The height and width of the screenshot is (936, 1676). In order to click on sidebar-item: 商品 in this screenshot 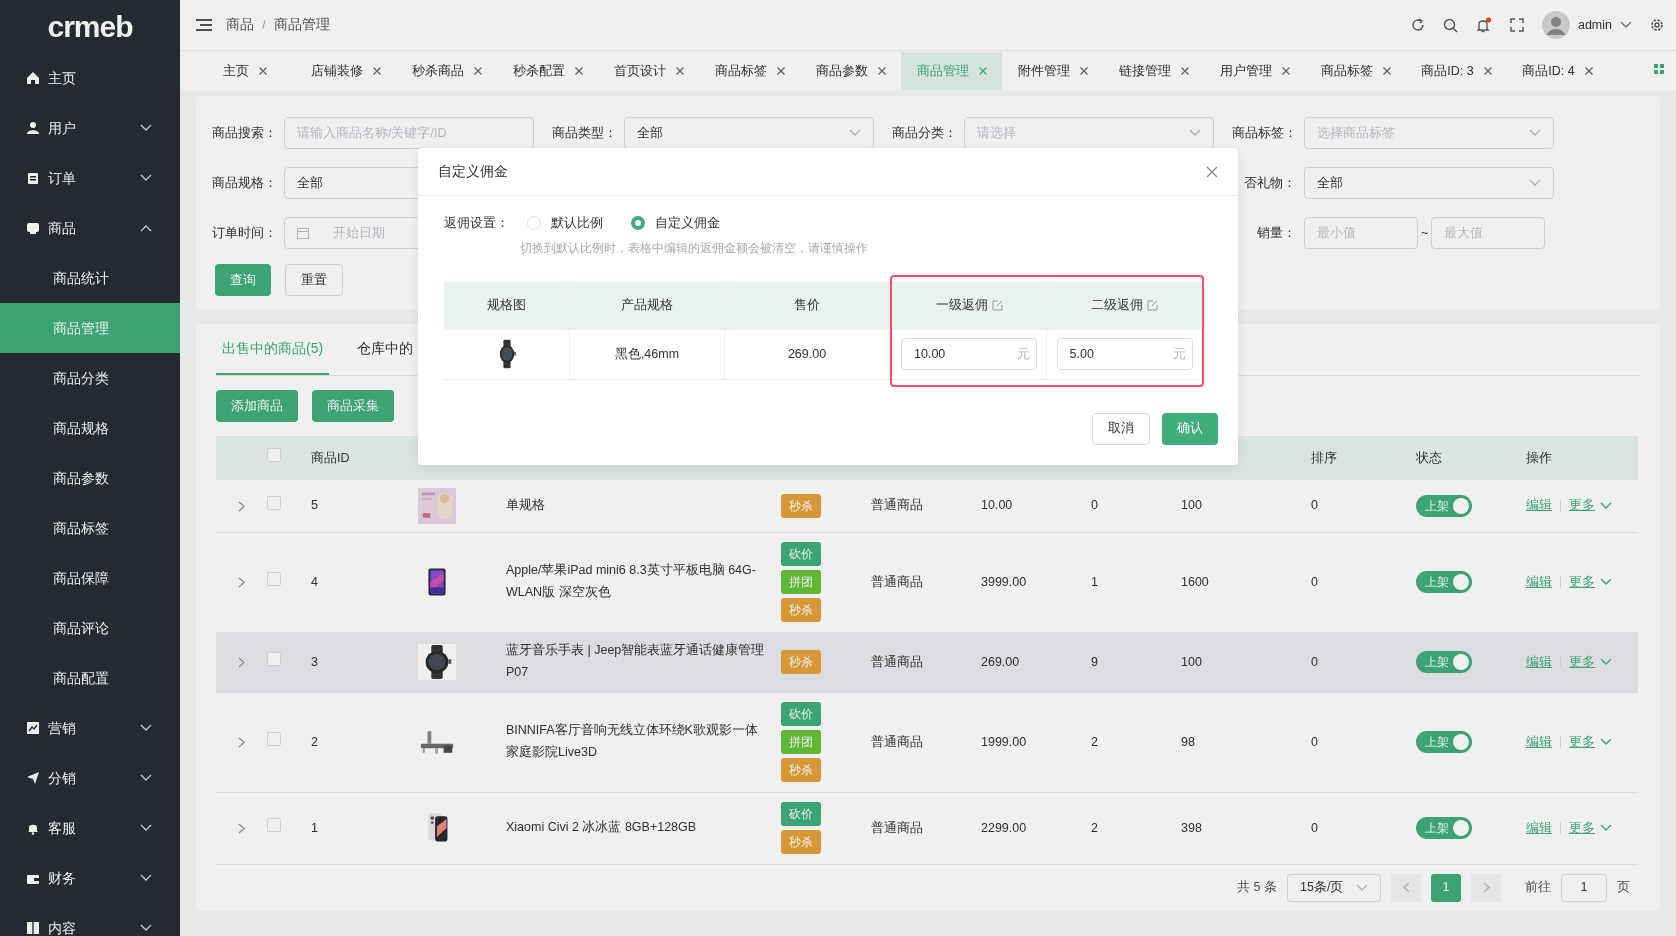, I will do `click(90, 228)`.